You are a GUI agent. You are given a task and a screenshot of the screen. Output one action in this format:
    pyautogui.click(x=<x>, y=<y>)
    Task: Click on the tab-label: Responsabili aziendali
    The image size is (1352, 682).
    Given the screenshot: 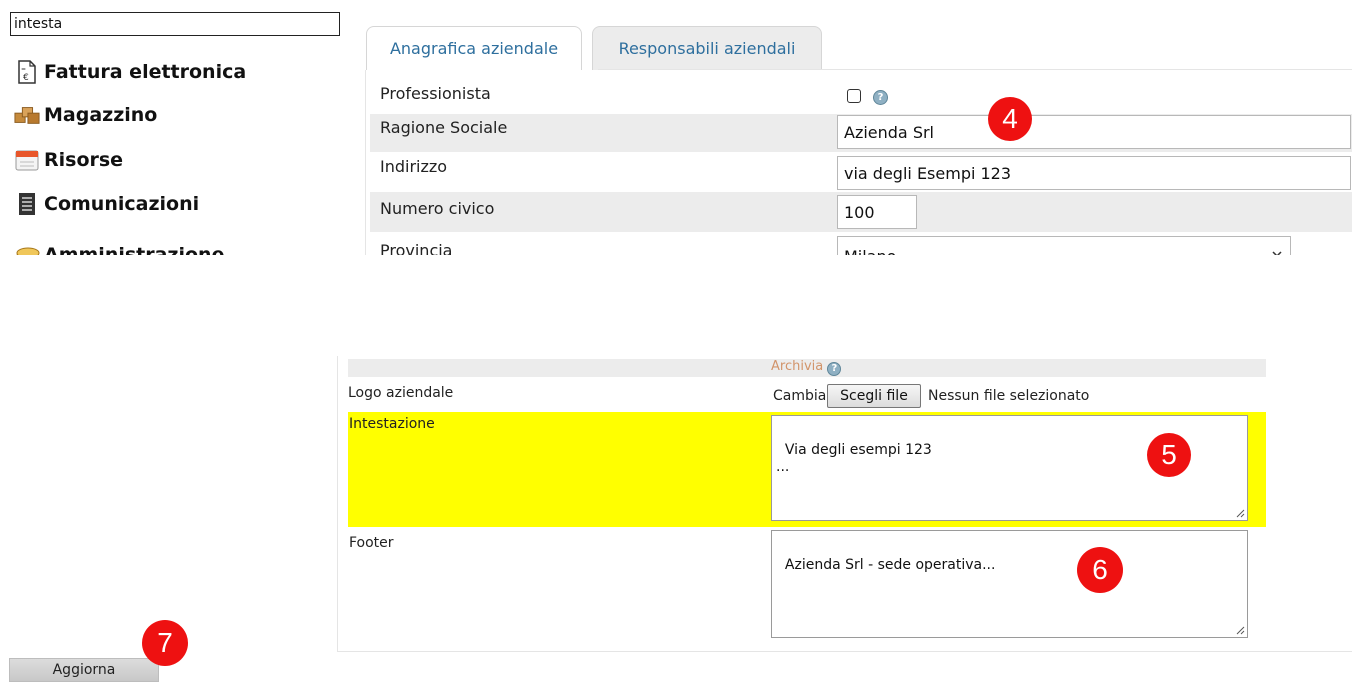 What is the action you would take?
    pyautogui.click(x=707, y=48)
    